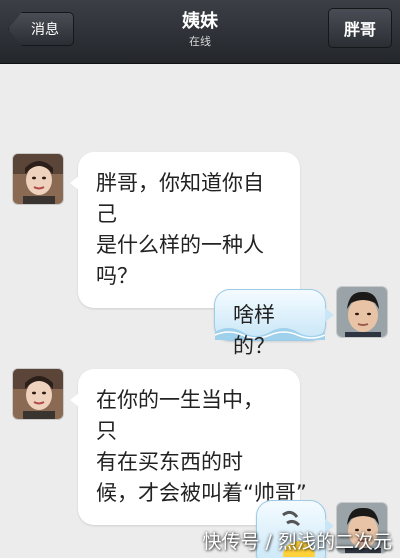  I want to click on back-to-messages-button: 消息, so click(41, 29).